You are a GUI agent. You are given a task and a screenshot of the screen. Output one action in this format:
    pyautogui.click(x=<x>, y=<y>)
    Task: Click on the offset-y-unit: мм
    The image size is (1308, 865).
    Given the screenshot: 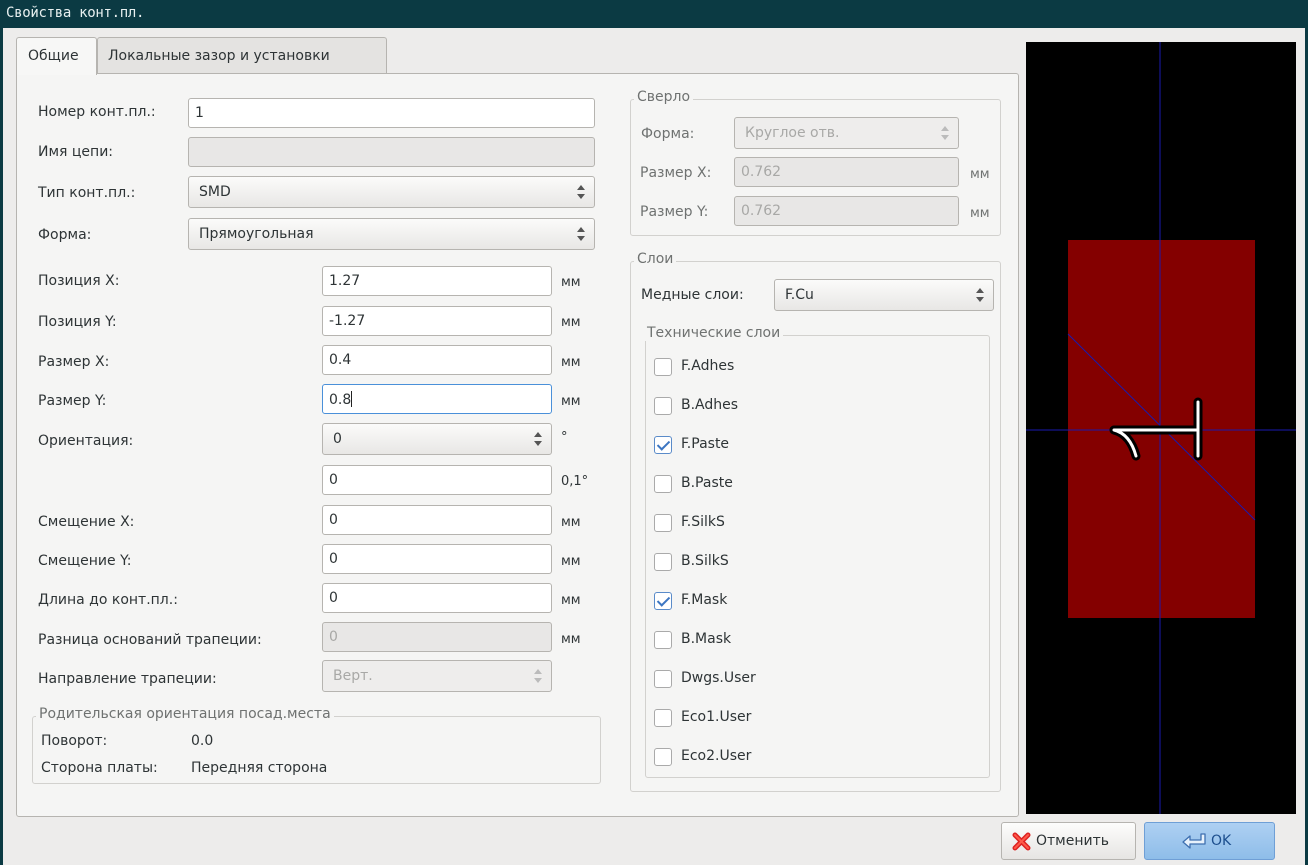 What is the action you would take?
    pyautogui.click(x=571, y=561)
    